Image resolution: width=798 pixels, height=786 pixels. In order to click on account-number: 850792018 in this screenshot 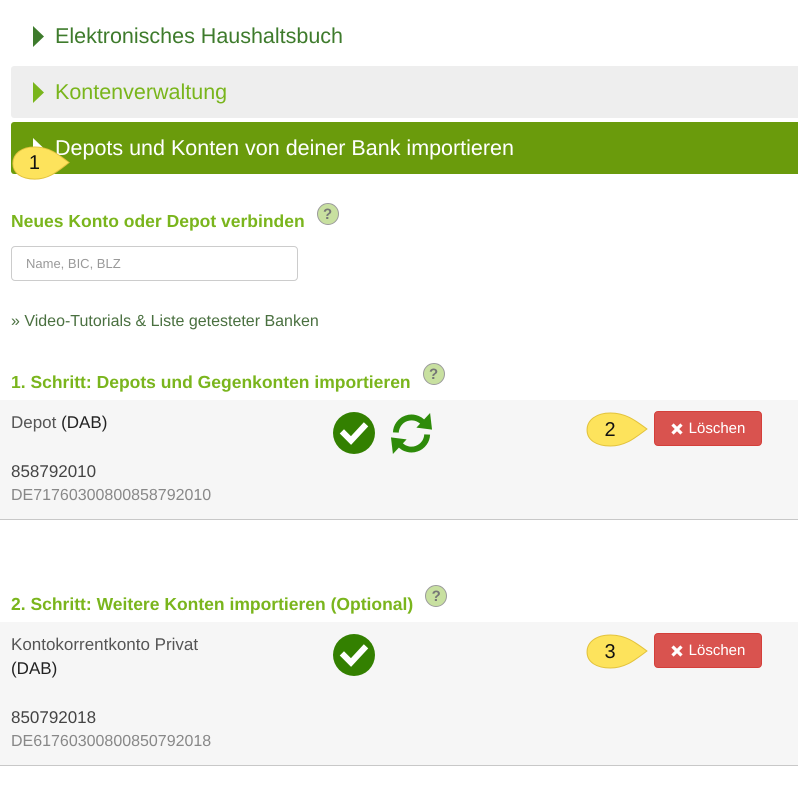, I will do `click(54, 718)`.